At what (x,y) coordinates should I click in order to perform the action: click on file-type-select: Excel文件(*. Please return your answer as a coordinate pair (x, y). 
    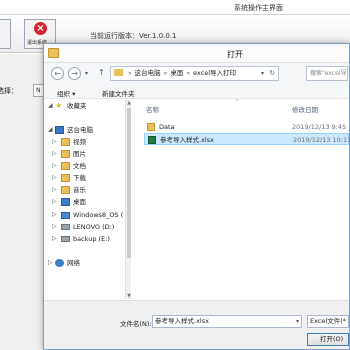
    Looking at the image, I should click on (328, 321).